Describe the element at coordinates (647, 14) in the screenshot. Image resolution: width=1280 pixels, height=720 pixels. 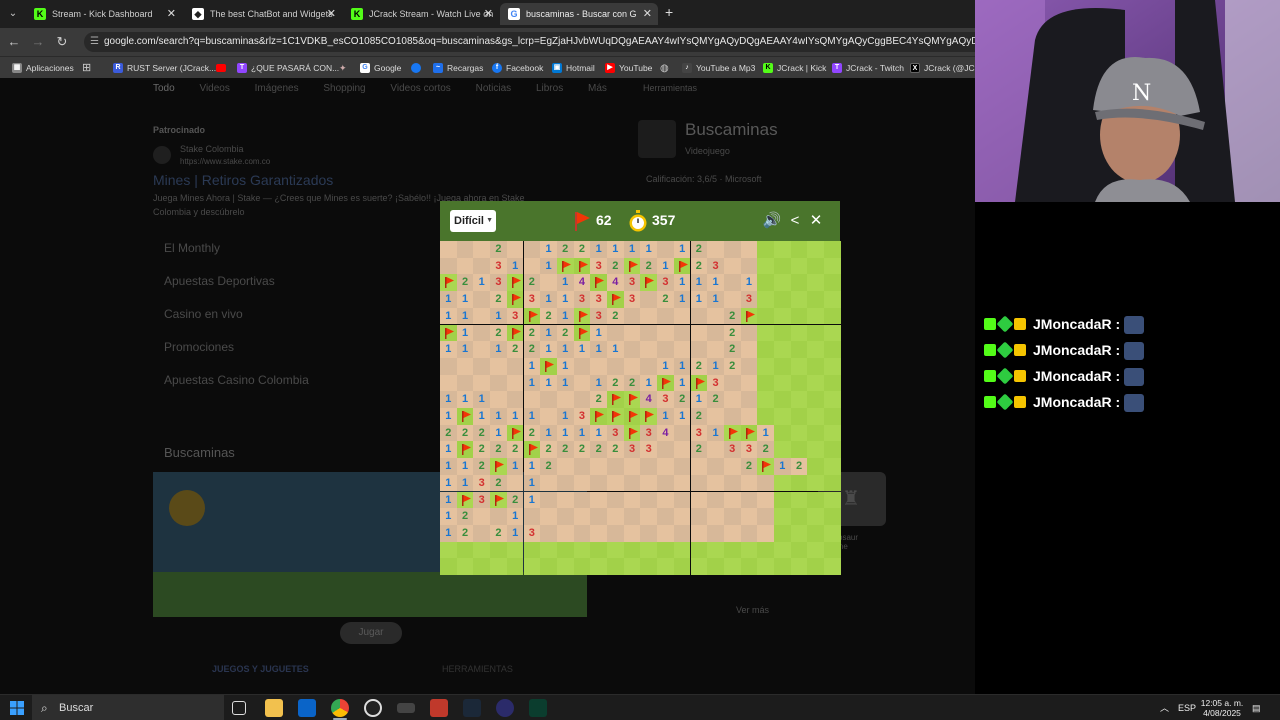
I see `close-icon: ✕` at that location.